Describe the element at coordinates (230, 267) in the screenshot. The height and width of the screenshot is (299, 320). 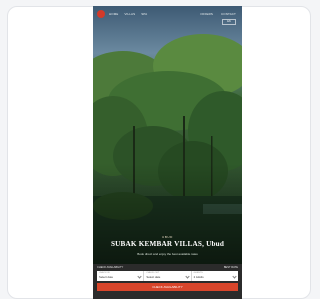
I see `booking-rate-note: BEST RATE` at that location.